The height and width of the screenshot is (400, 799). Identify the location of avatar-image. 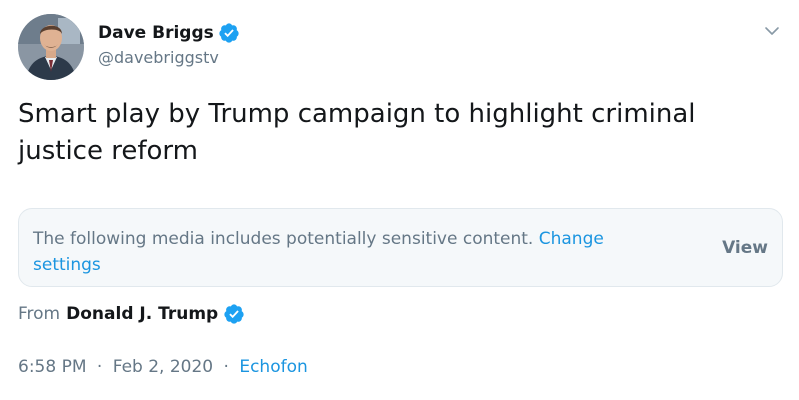
(51, 47).